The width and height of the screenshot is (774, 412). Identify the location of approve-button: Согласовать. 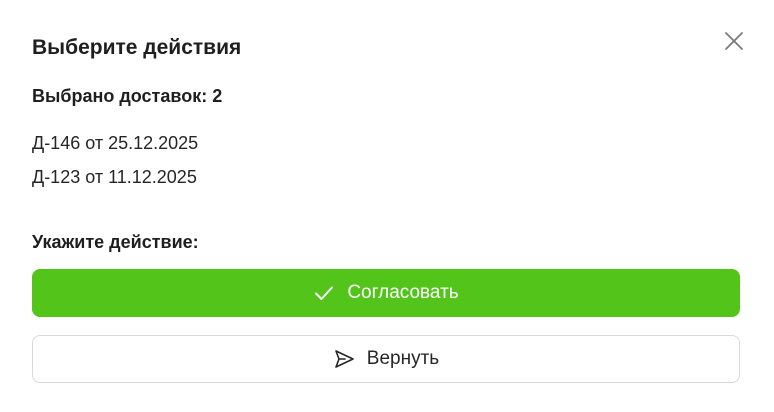
(386, 293).